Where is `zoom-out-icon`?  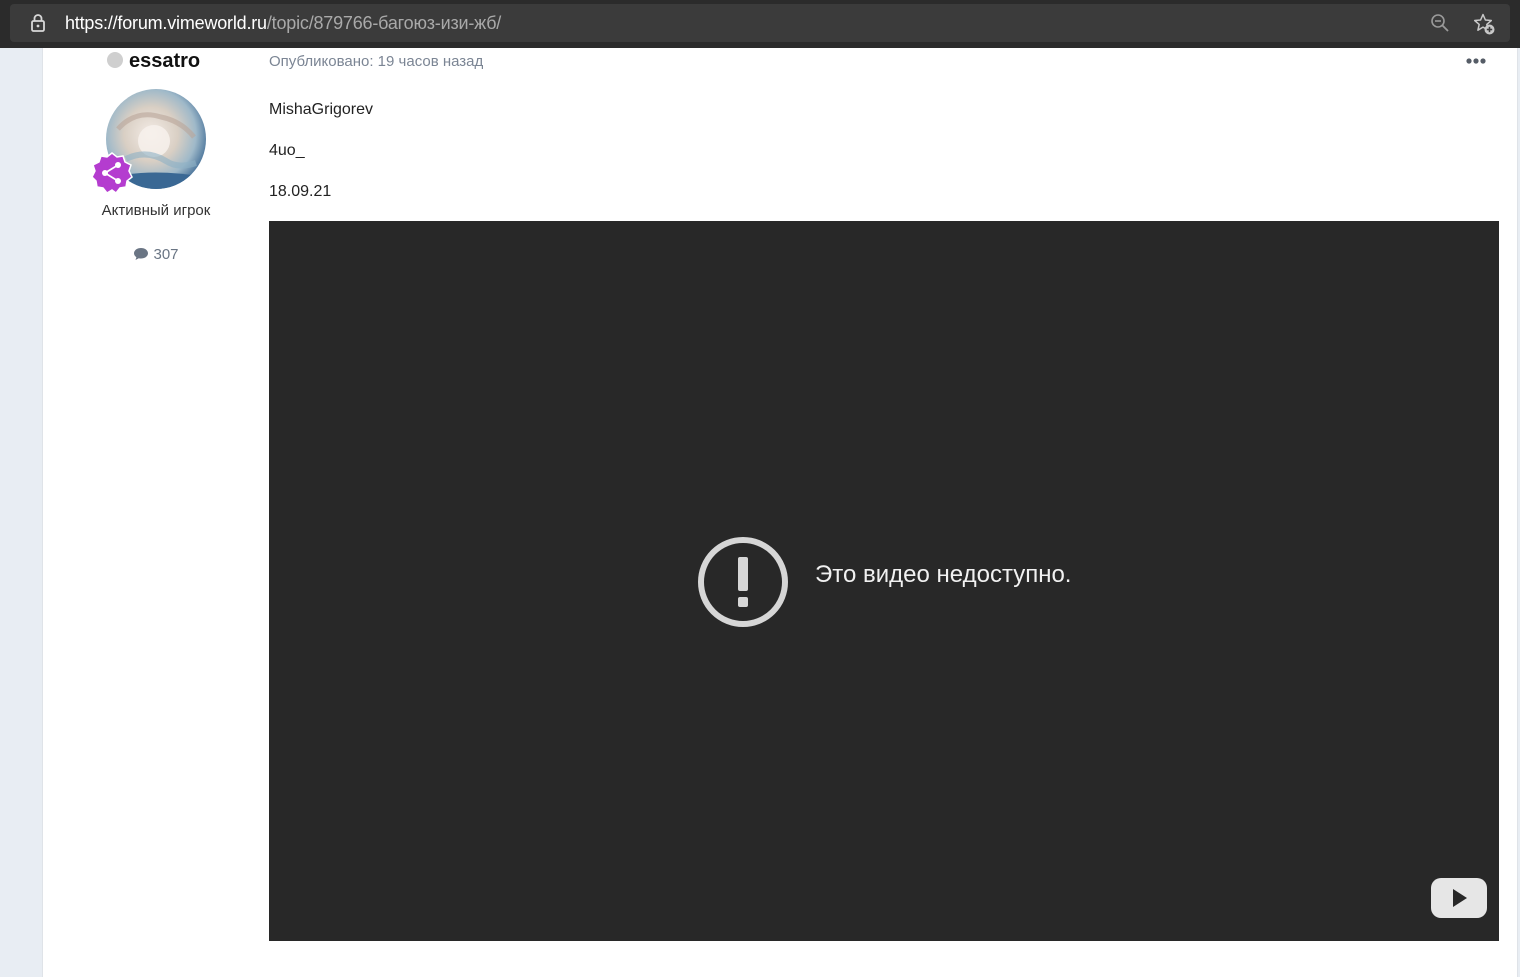 zoom-out-icon is located at coordinates (1440, 23).